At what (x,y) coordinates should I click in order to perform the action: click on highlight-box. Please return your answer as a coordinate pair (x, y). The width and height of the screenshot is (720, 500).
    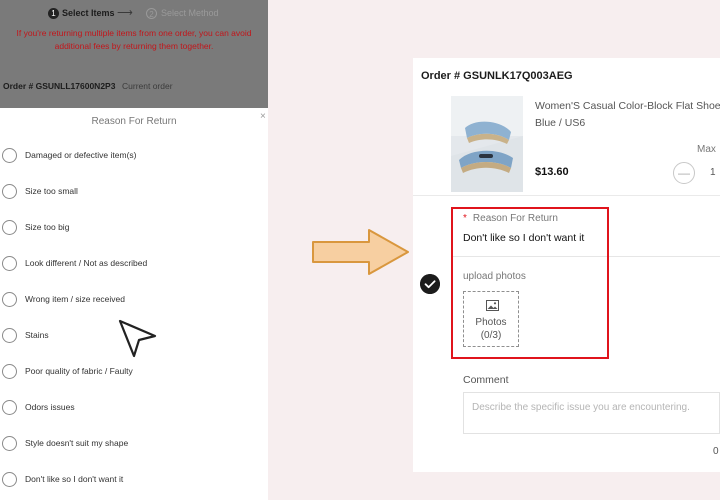
    Looking at the image, I should click on (530, 283).